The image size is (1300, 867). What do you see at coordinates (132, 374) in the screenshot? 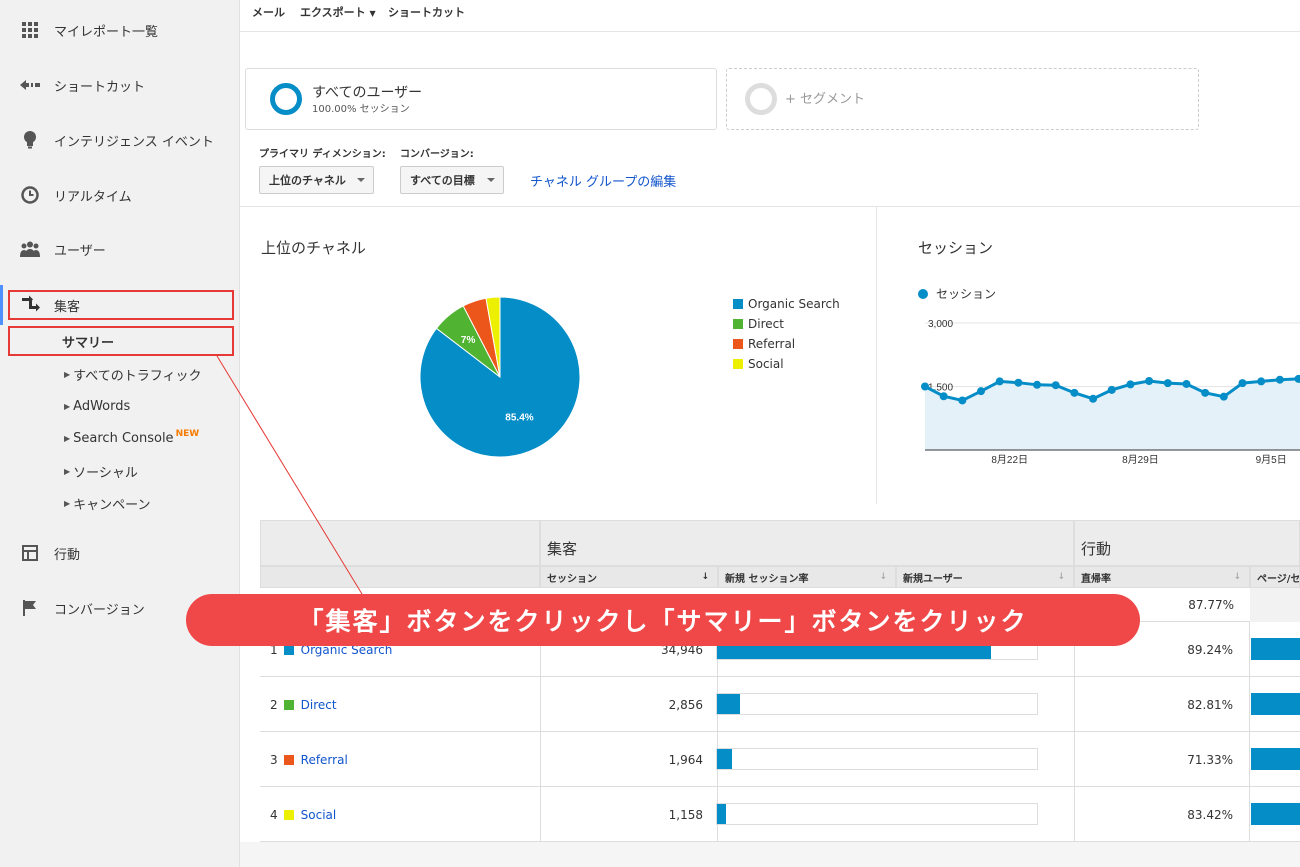
I see `sidebar-subitem-all-traffic: ▶ すべてのトラフィック` at bounding box center [132, 374].